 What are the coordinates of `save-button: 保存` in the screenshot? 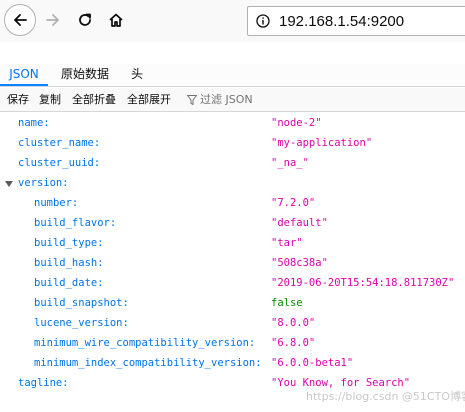 It's located at (18, 100).